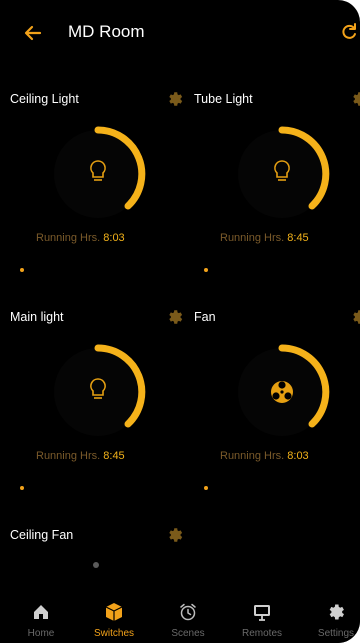 The width and height of the screenshot is (360, 643). What do you see at coordinates (261, 633) in the screenshot?
I see `nav-label: Remotes` at bounding box center [261, 633].